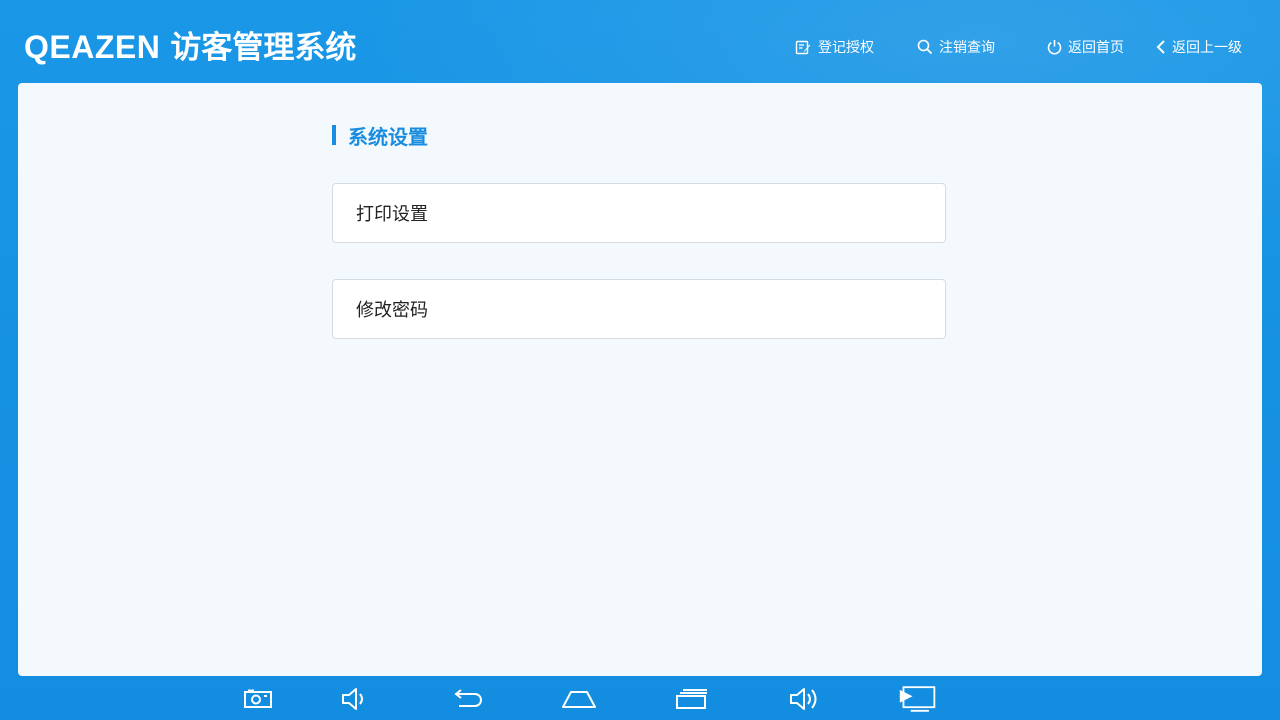 This screenshot has width=1280, height=720. What do you see at coordinates (1207, 48) in the screenshot?
I see `back-nav-label: 返回上一级` at bounding box center [1207, 48].